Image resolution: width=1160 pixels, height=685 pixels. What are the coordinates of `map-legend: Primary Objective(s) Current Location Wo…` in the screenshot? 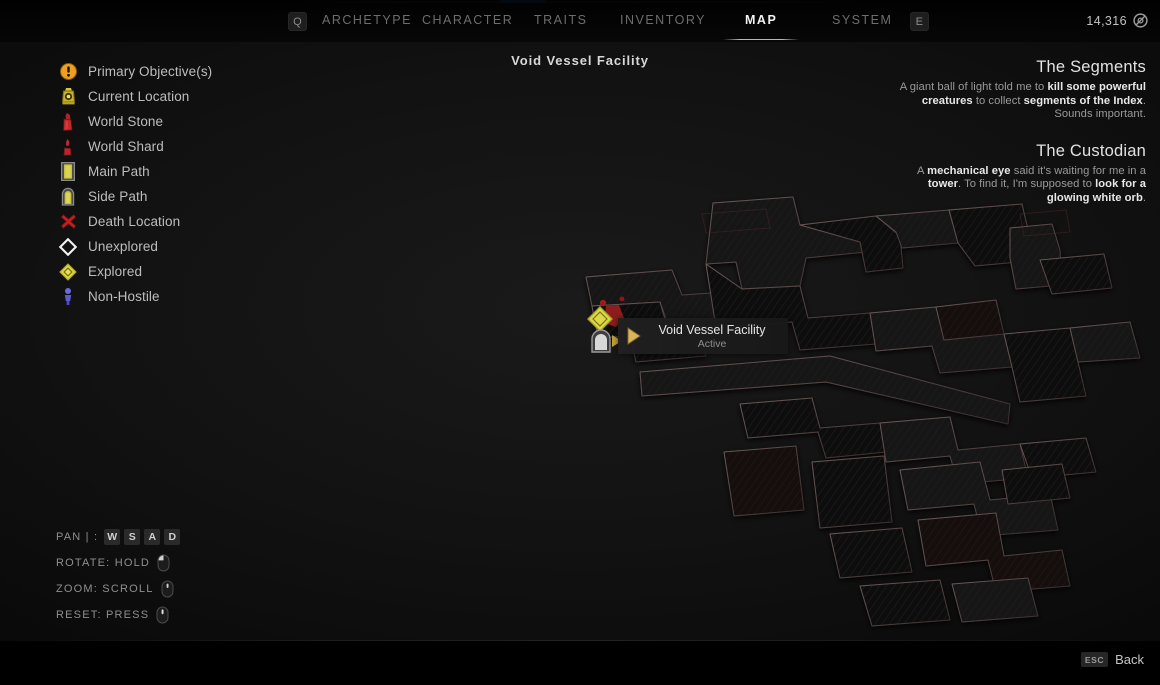 It's located at (176, 184).